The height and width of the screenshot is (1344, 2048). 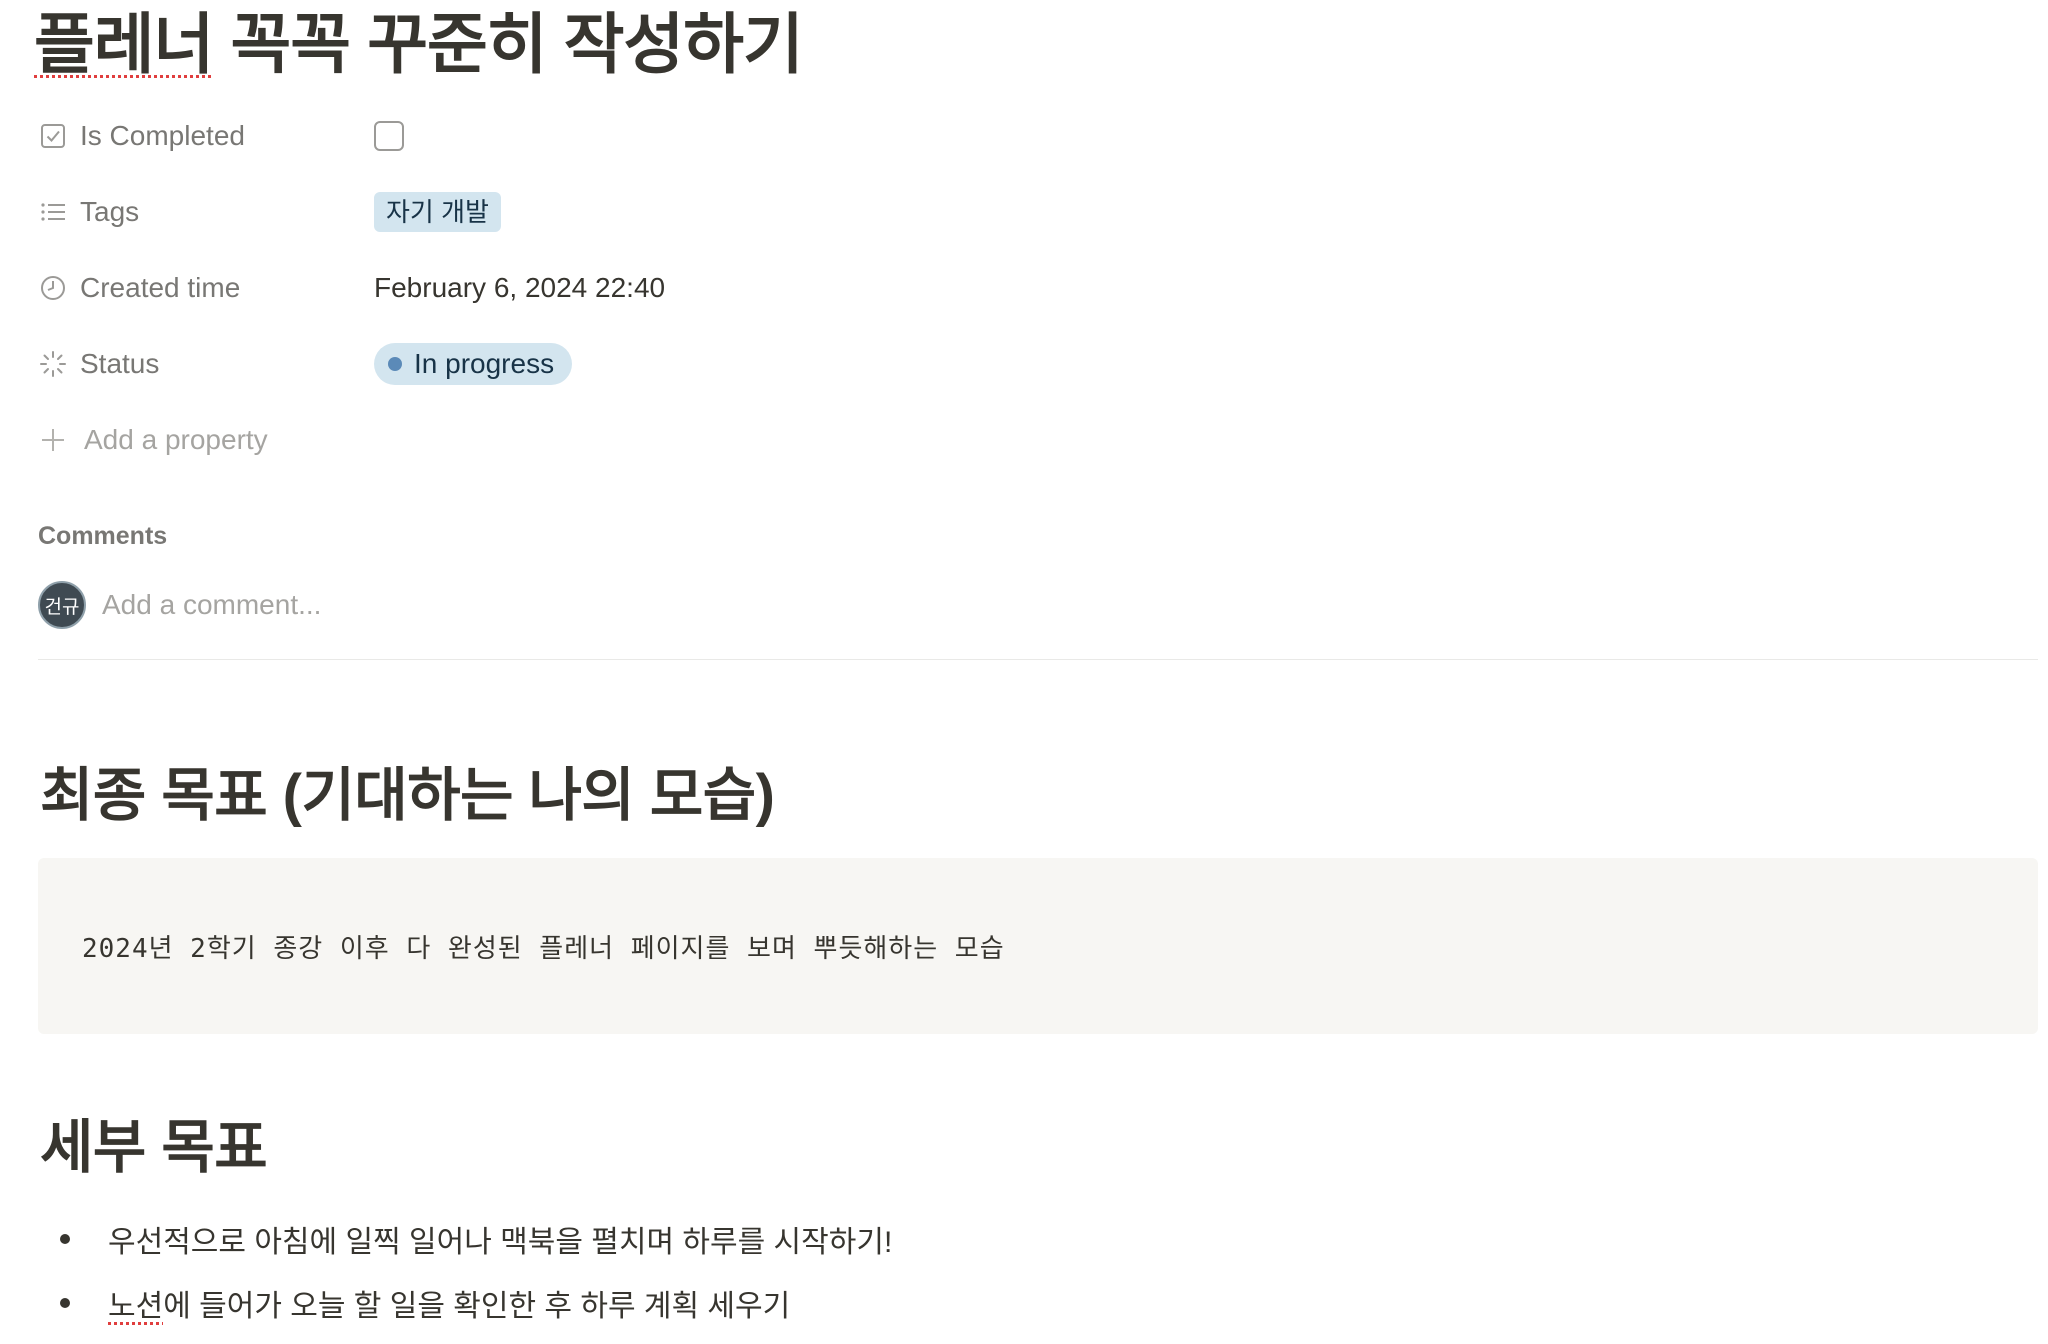 What do you see at coordinates (53, 440) in the screenshot?
I see `plus-icon` at bounding box center [53, 440].